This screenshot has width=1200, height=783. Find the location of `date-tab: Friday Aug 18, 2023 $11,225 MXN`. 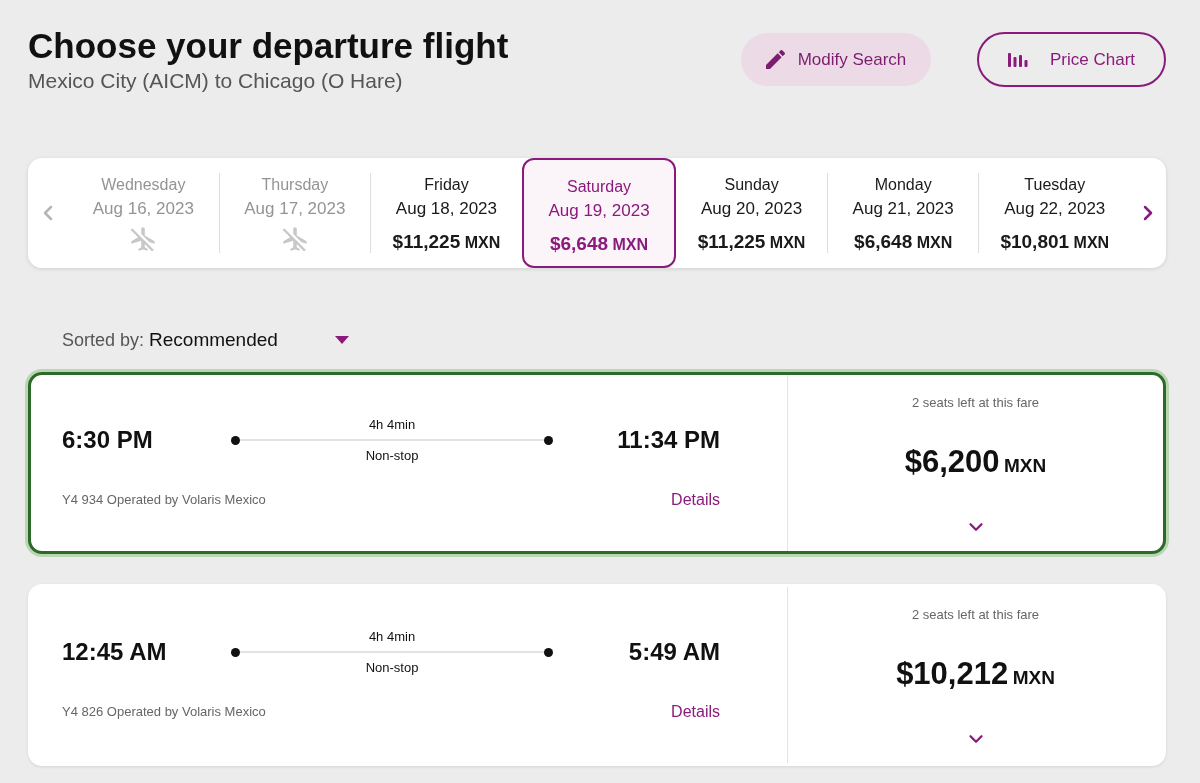

date-tab: Friday Aug 18, 2023 $11,225 MXN is located at coordinates (446, 213).